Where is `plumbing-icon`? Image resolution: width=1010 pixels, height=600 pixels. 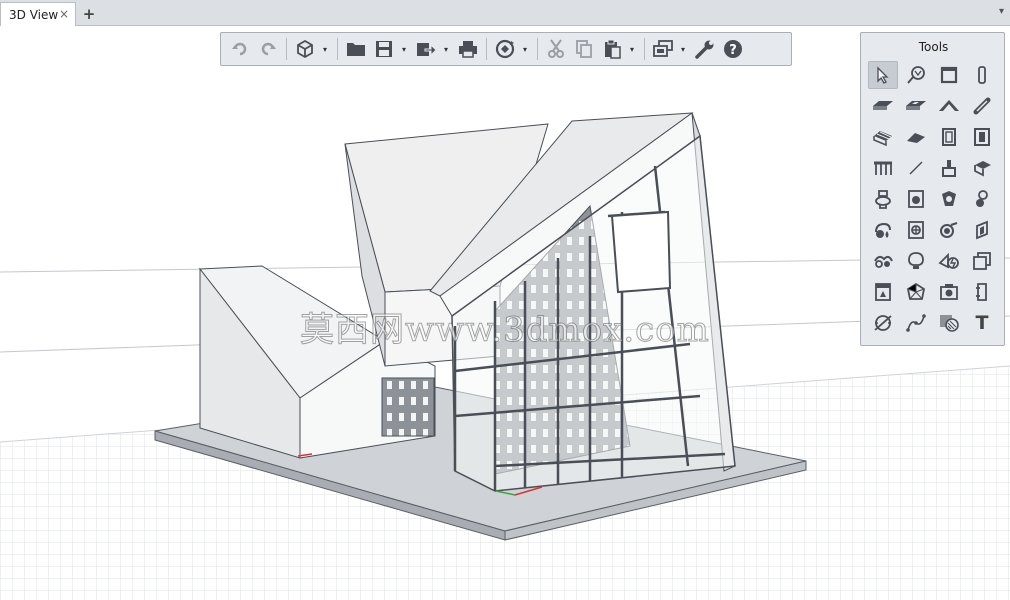
plumbing-icon is located at coordinates (949, 168).